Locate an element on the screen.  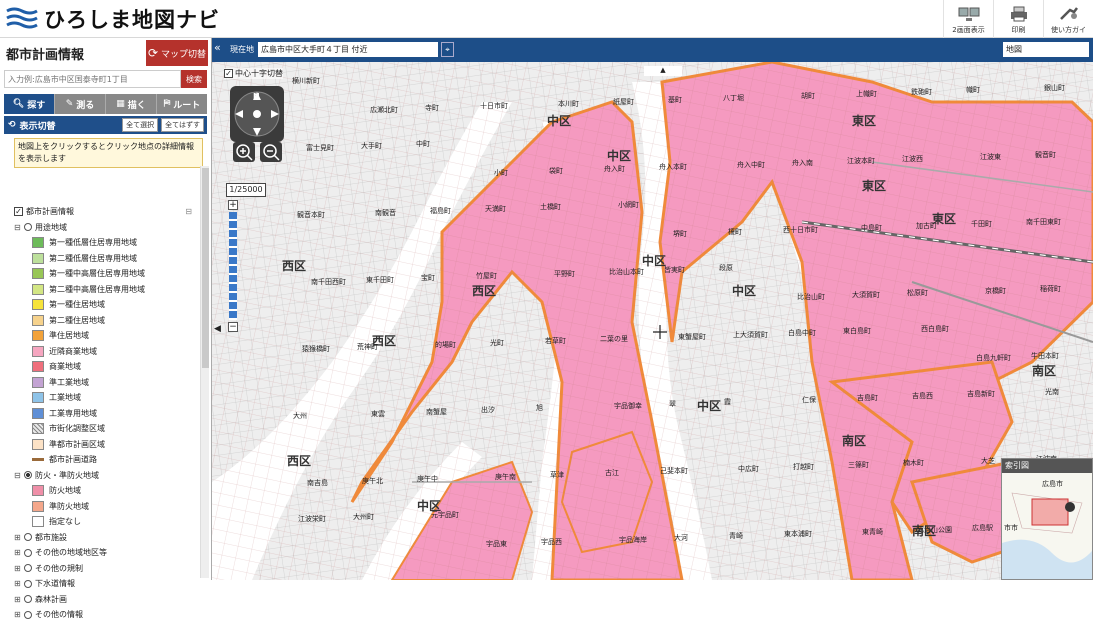
collapse-layer-icon: ⊟ is located at coordinates (188, 211).